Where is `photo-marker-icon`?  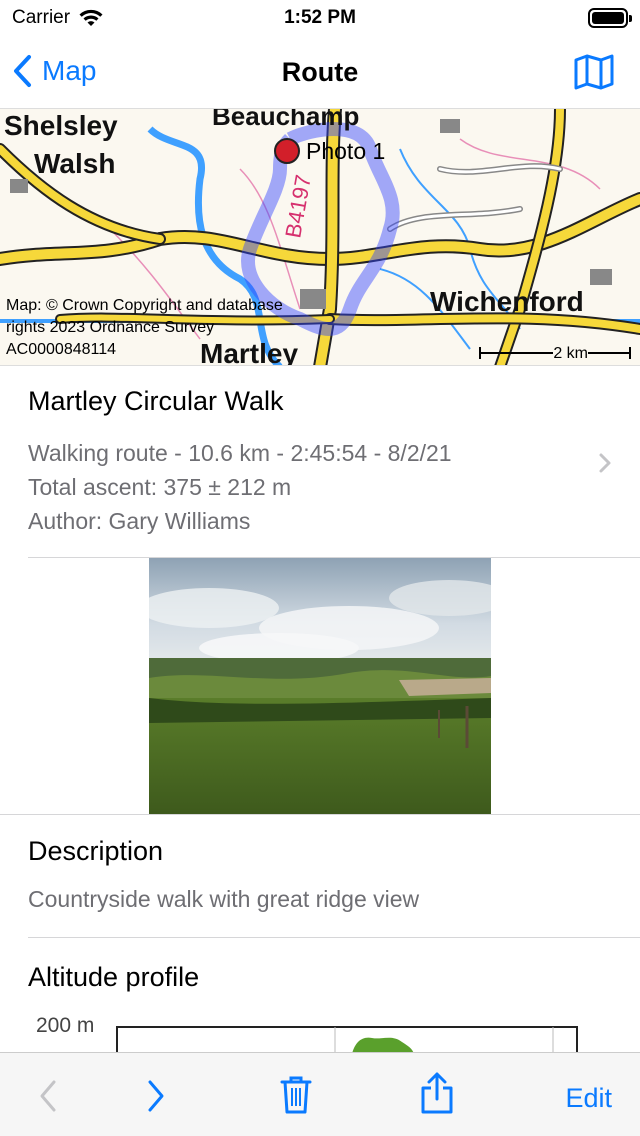 photo-marker-icon is located at coordinates (287, 151).